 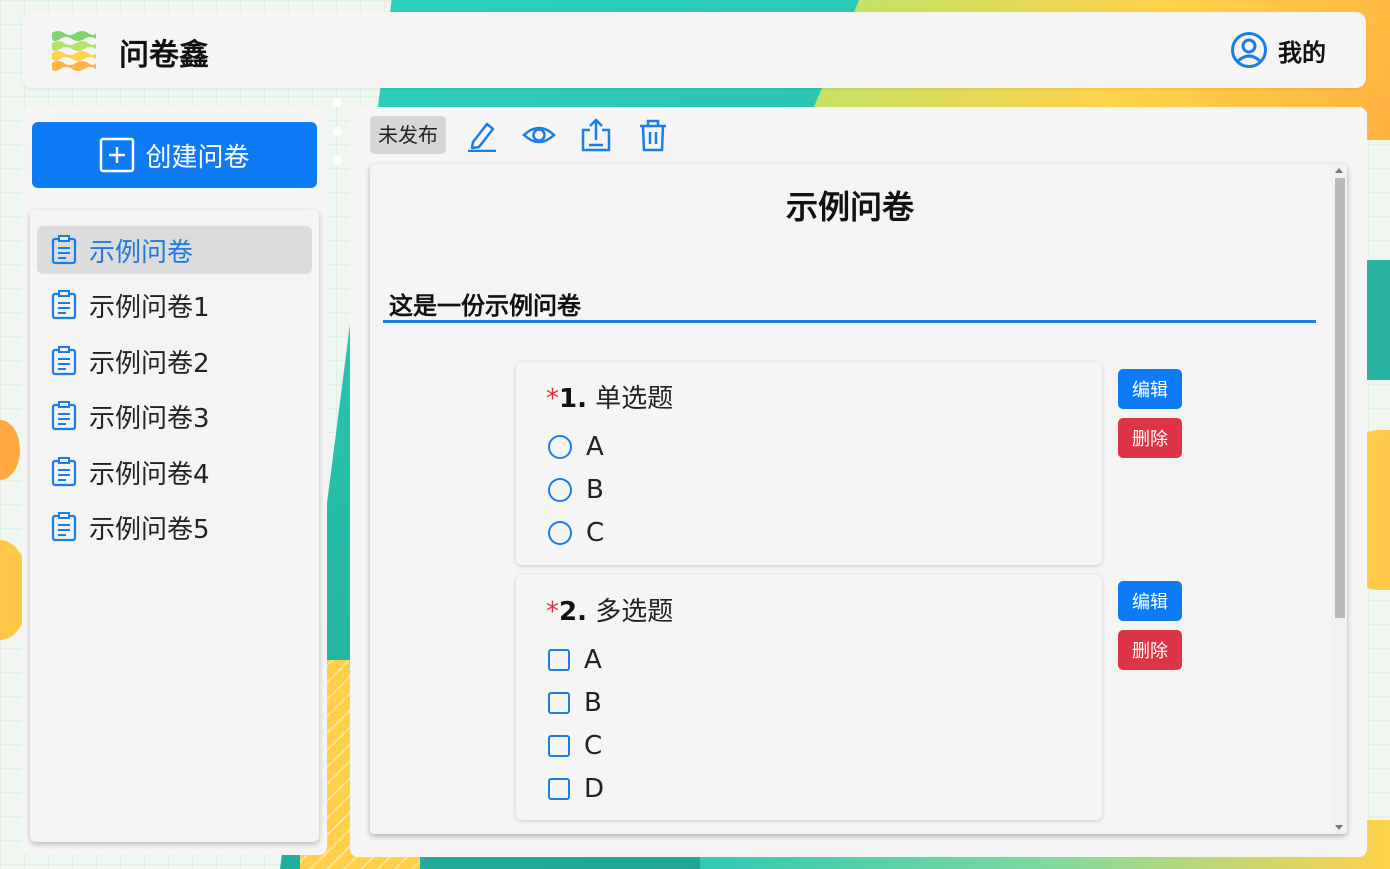 What do you see at coordinates (1339, 170) in the screenshot?
I see `scroll-up-arrow` at bounding box center [1339, 170].